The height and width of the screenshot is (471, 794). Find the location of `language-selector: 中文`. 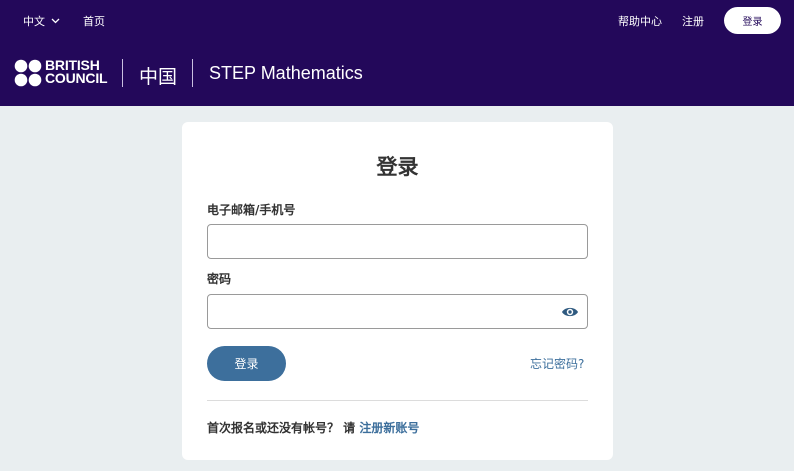

language-selector: 中文 is located at coordinates (41, 21).